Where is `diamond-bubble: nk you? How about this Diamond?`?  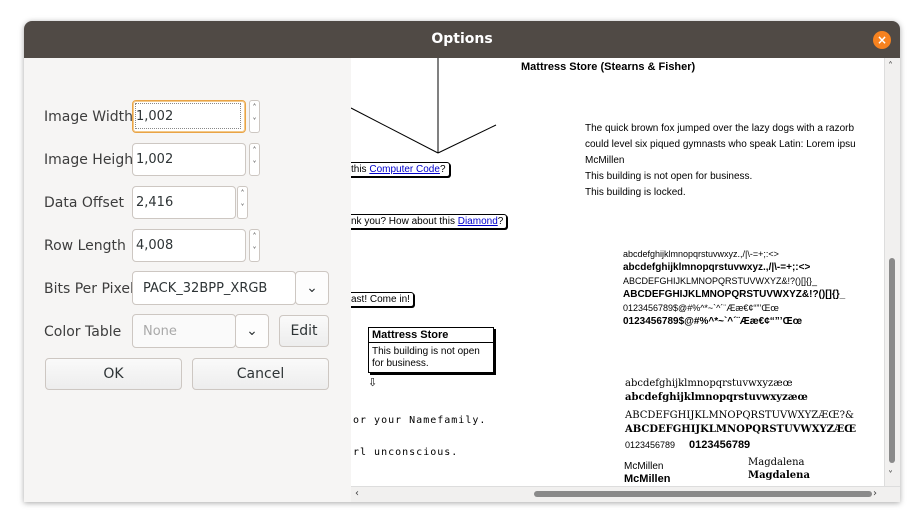 diamond-bubble: nk you? How about this Diamond? is located at coordinates (429, 221).